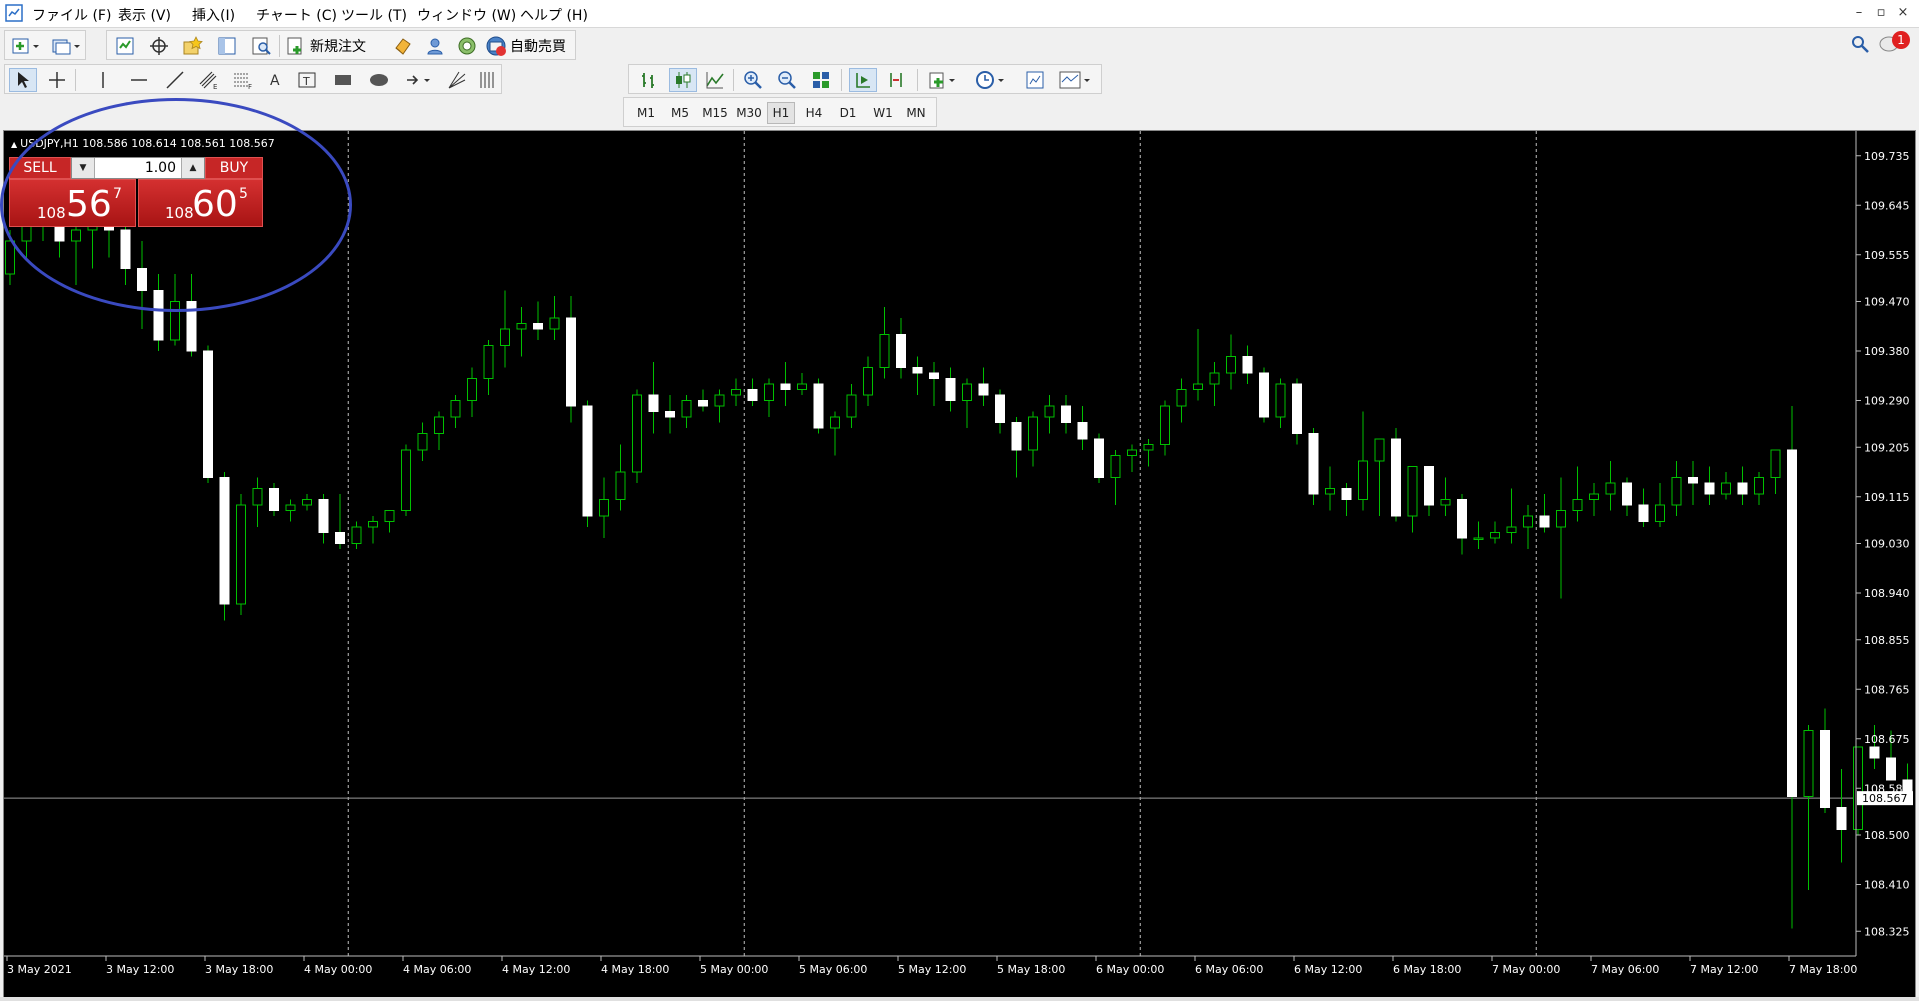 The height and width of the screenshot is (1001, 1919). Describe the element at coordinates (103, 80) in the screenshot. I see `vertical-line-tool` at that location.